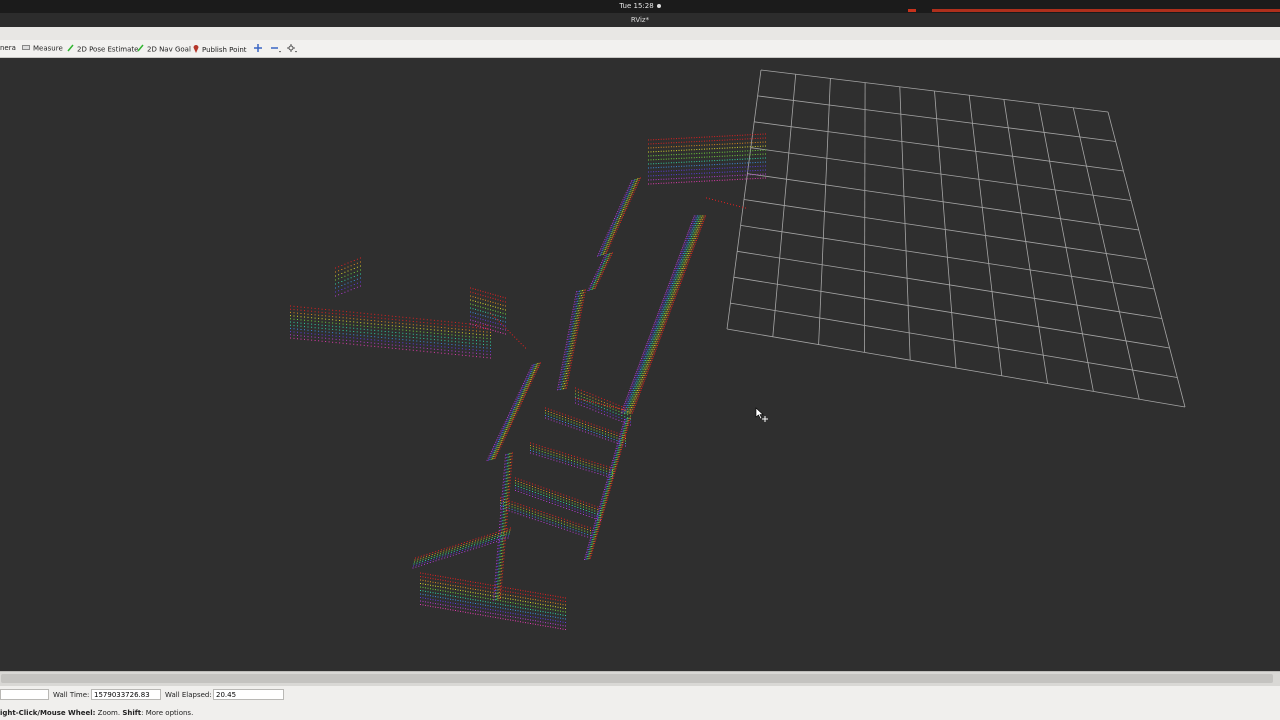 This screenshot has width=1280, height=720. Describe the element at coordinates (126, 694) in the screenshot. I see `wall-time-field: 1579033726.83` at that location.